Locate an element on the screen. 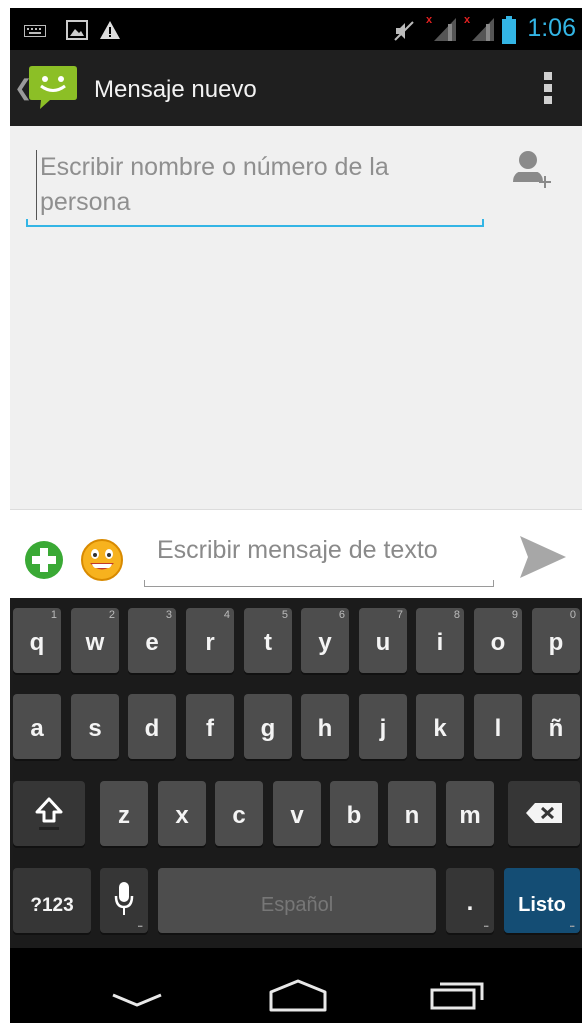  key-u: 7u is located at coordinates (383, 640).